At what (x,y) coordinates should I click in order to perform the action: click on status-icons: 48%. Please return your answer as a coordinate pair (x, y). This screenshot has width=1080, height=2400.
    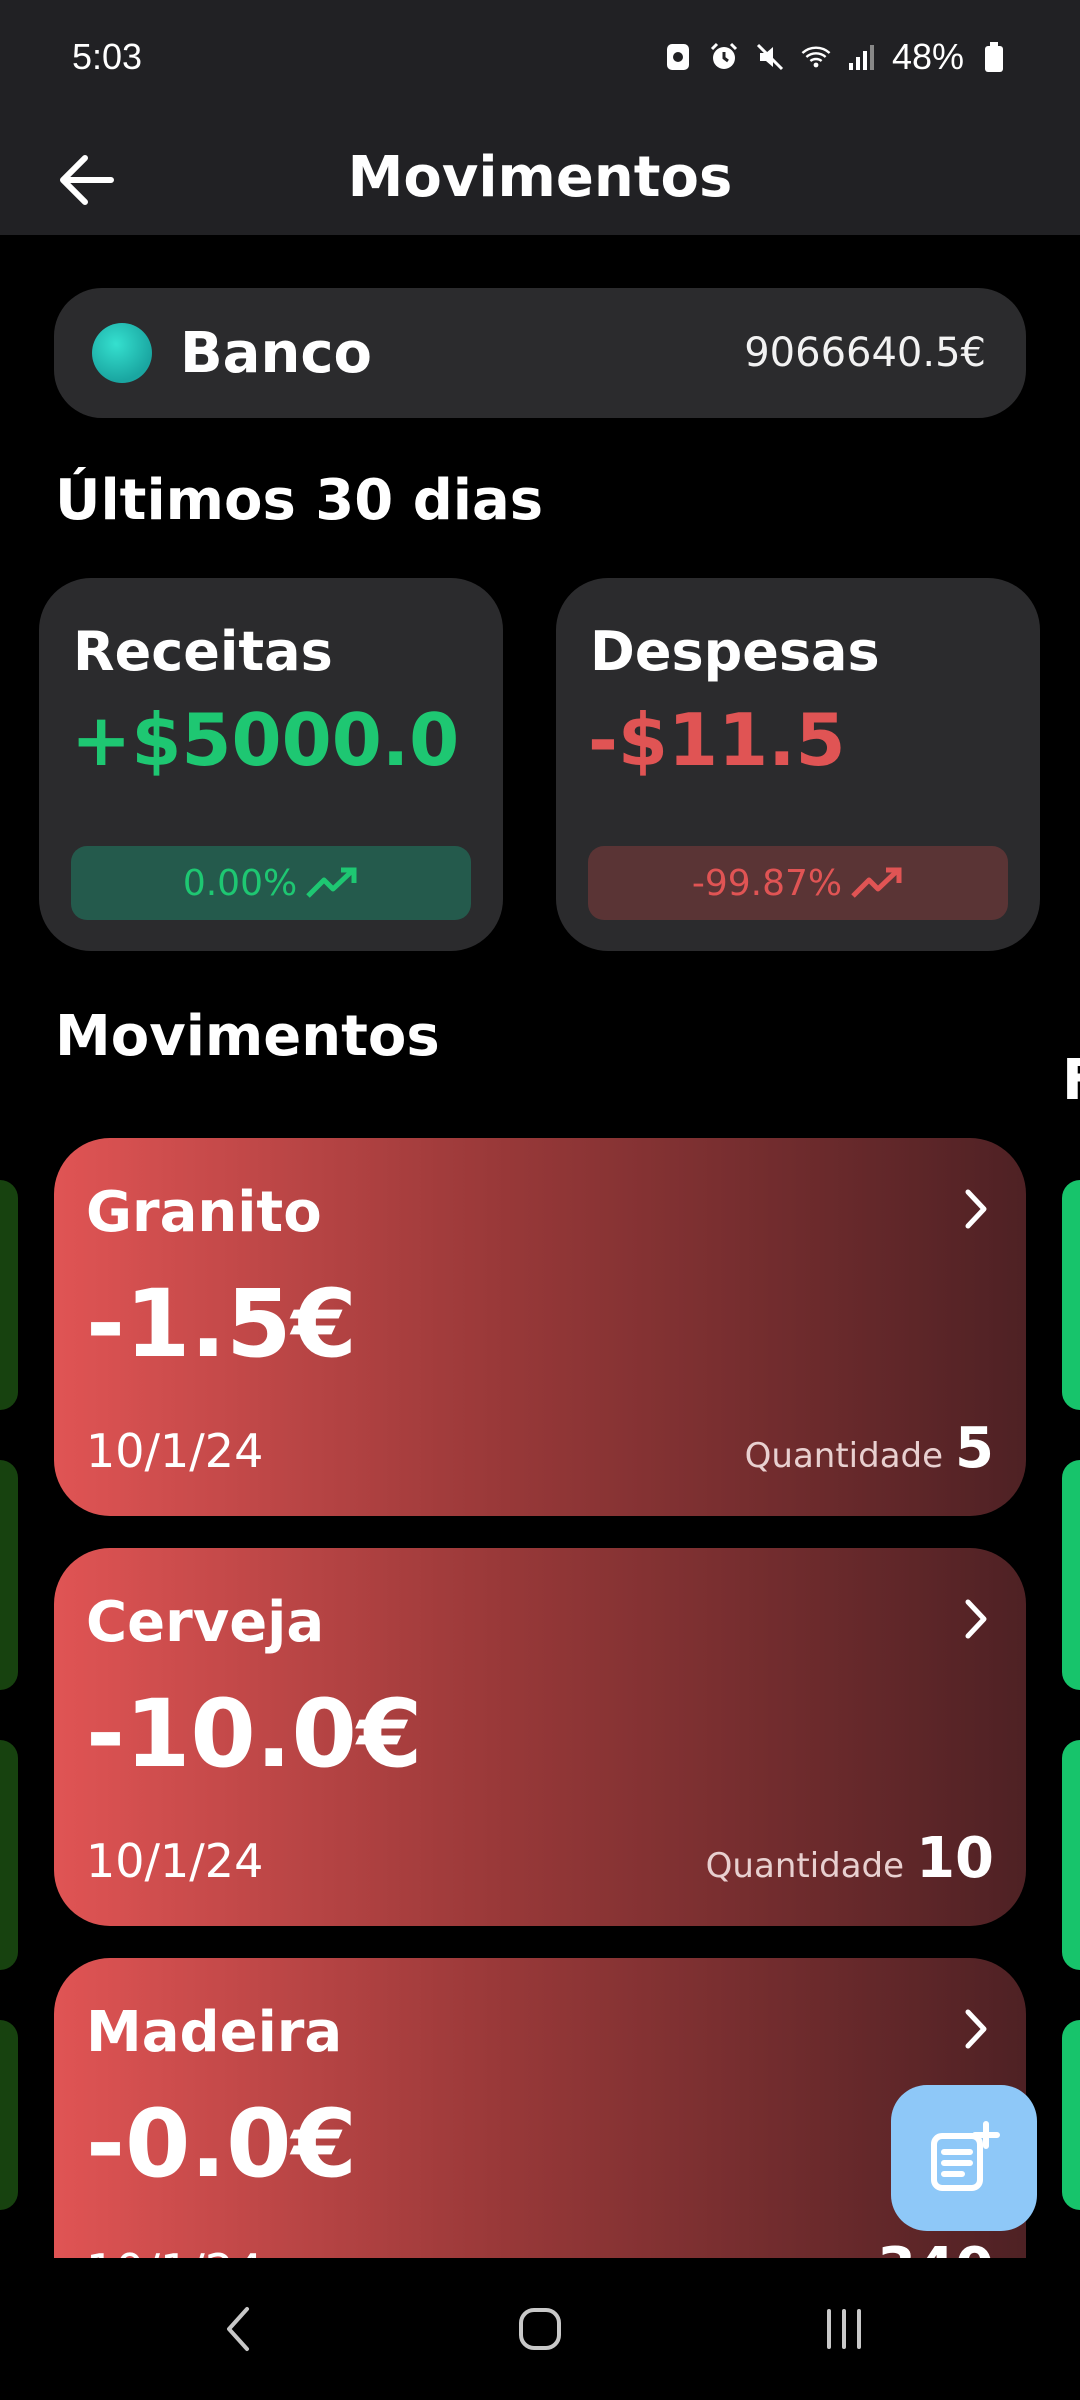
    Looking at the image, I should click on (836, 57).